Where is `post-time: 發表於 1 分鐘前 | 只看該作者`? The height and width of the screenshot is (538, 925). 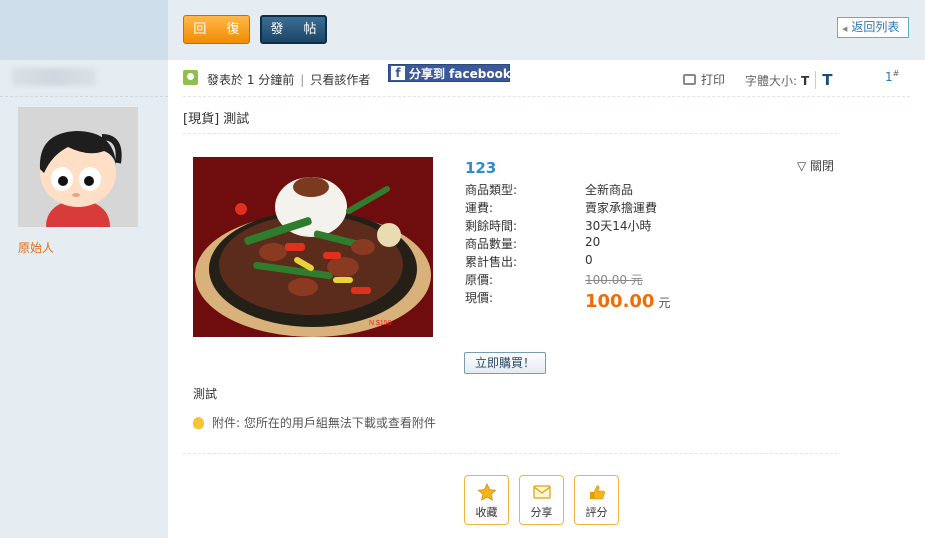
post-time: 發表於 1 分鐘前 | 只看該作者 is located at coordinates (289, 80).